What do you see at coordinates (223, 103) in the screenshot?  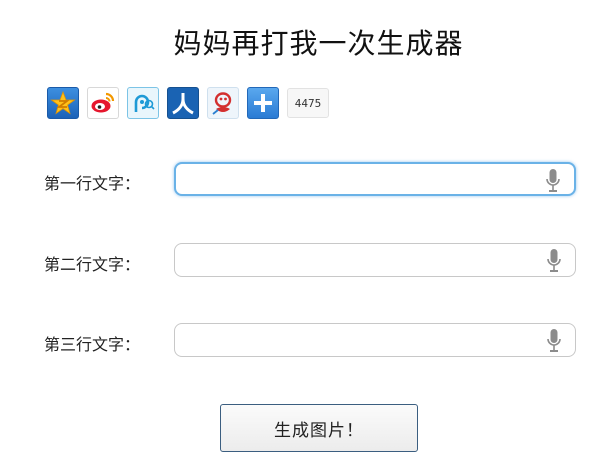 I see `tencent-friend-icon` at bounding box center [223, 103].